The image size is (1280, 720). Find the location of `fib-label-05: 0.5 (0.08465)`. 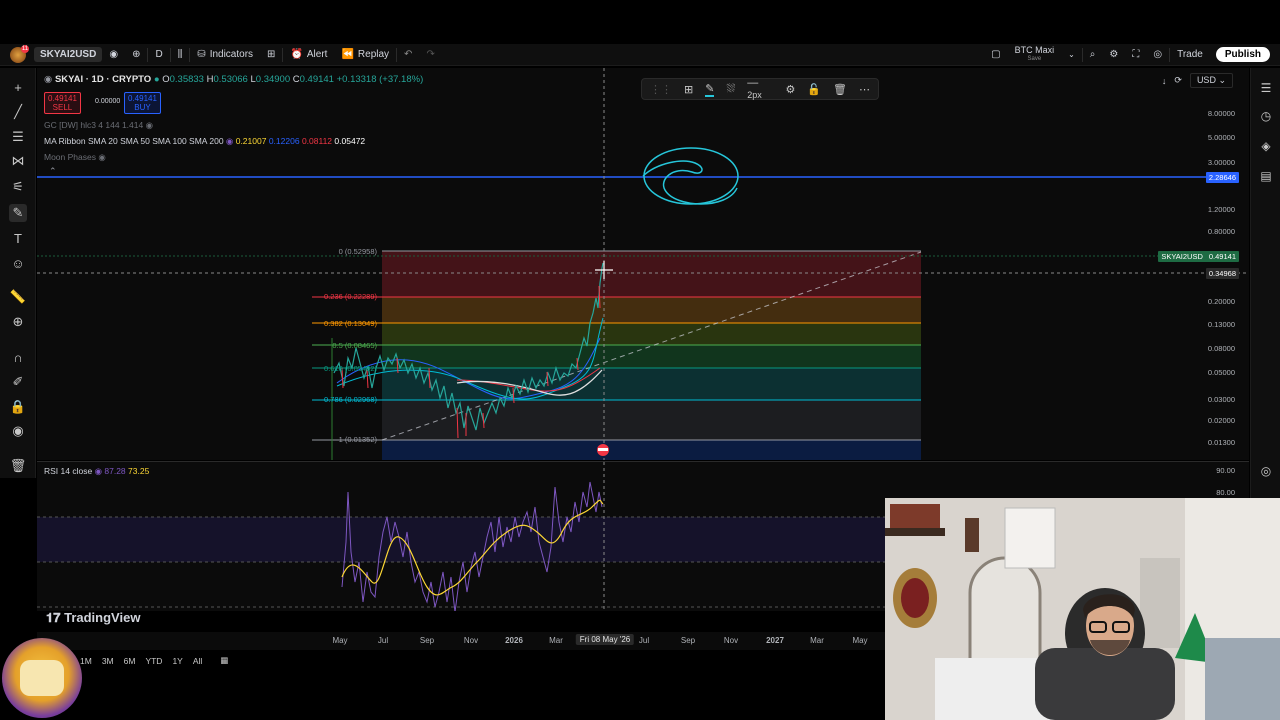

fib-label-05: 0.5 (0.08465) is located at coordinates (354, 345).